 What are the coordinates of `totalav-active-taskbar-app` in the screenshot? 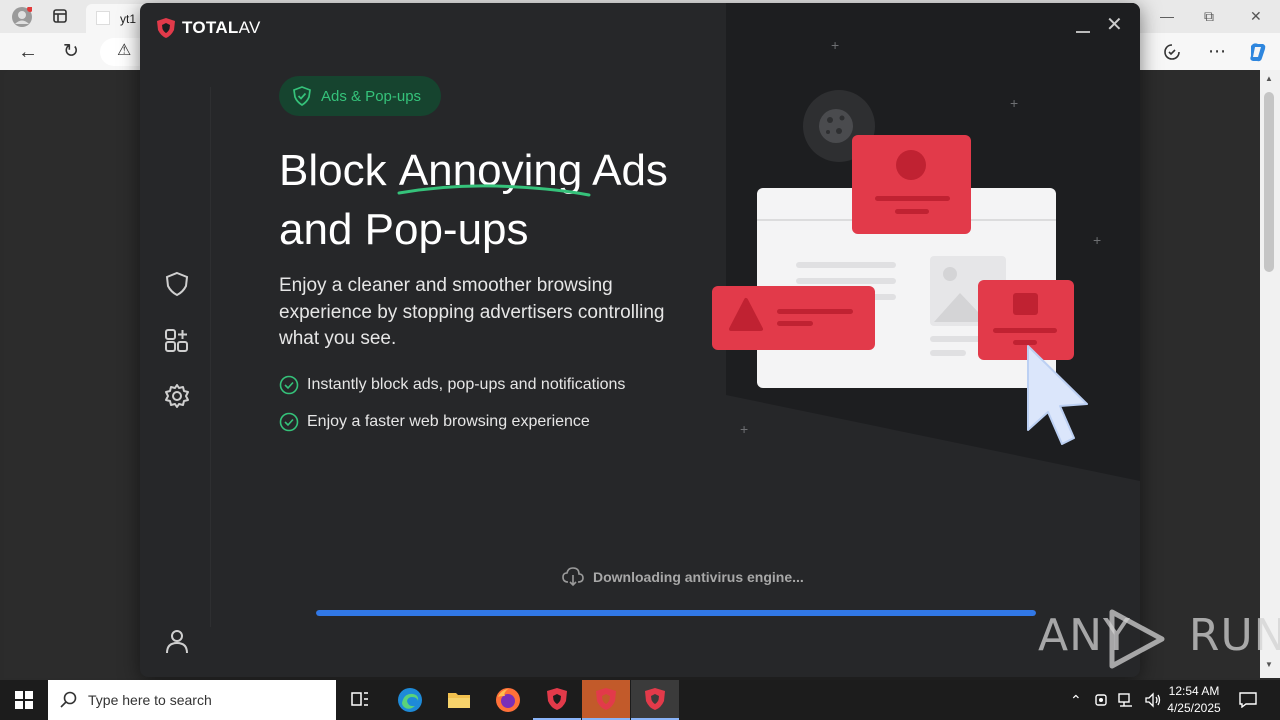 It's located at (655, 700).